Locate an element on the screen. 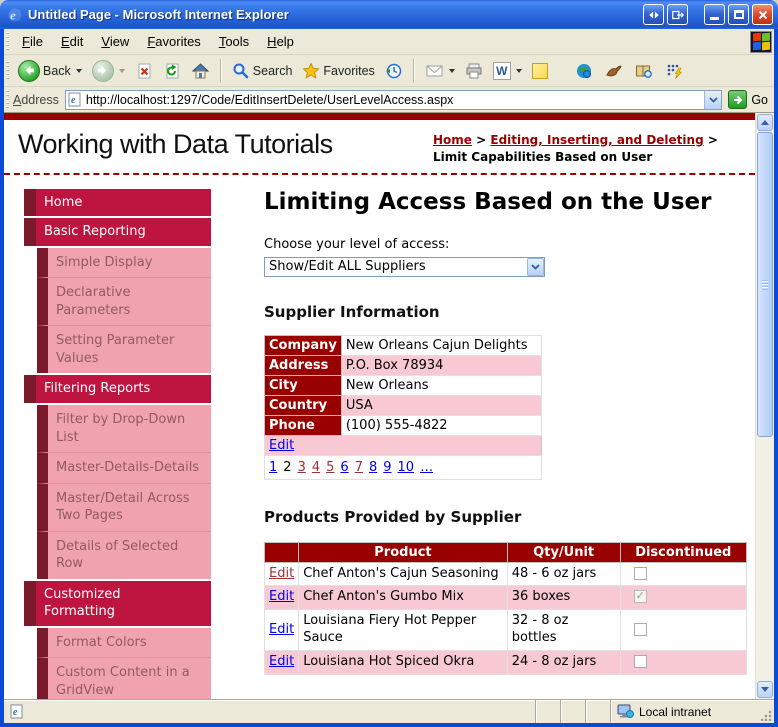 This screenshot has width=778, height=727. history-button is located at coordinates (394, 71).